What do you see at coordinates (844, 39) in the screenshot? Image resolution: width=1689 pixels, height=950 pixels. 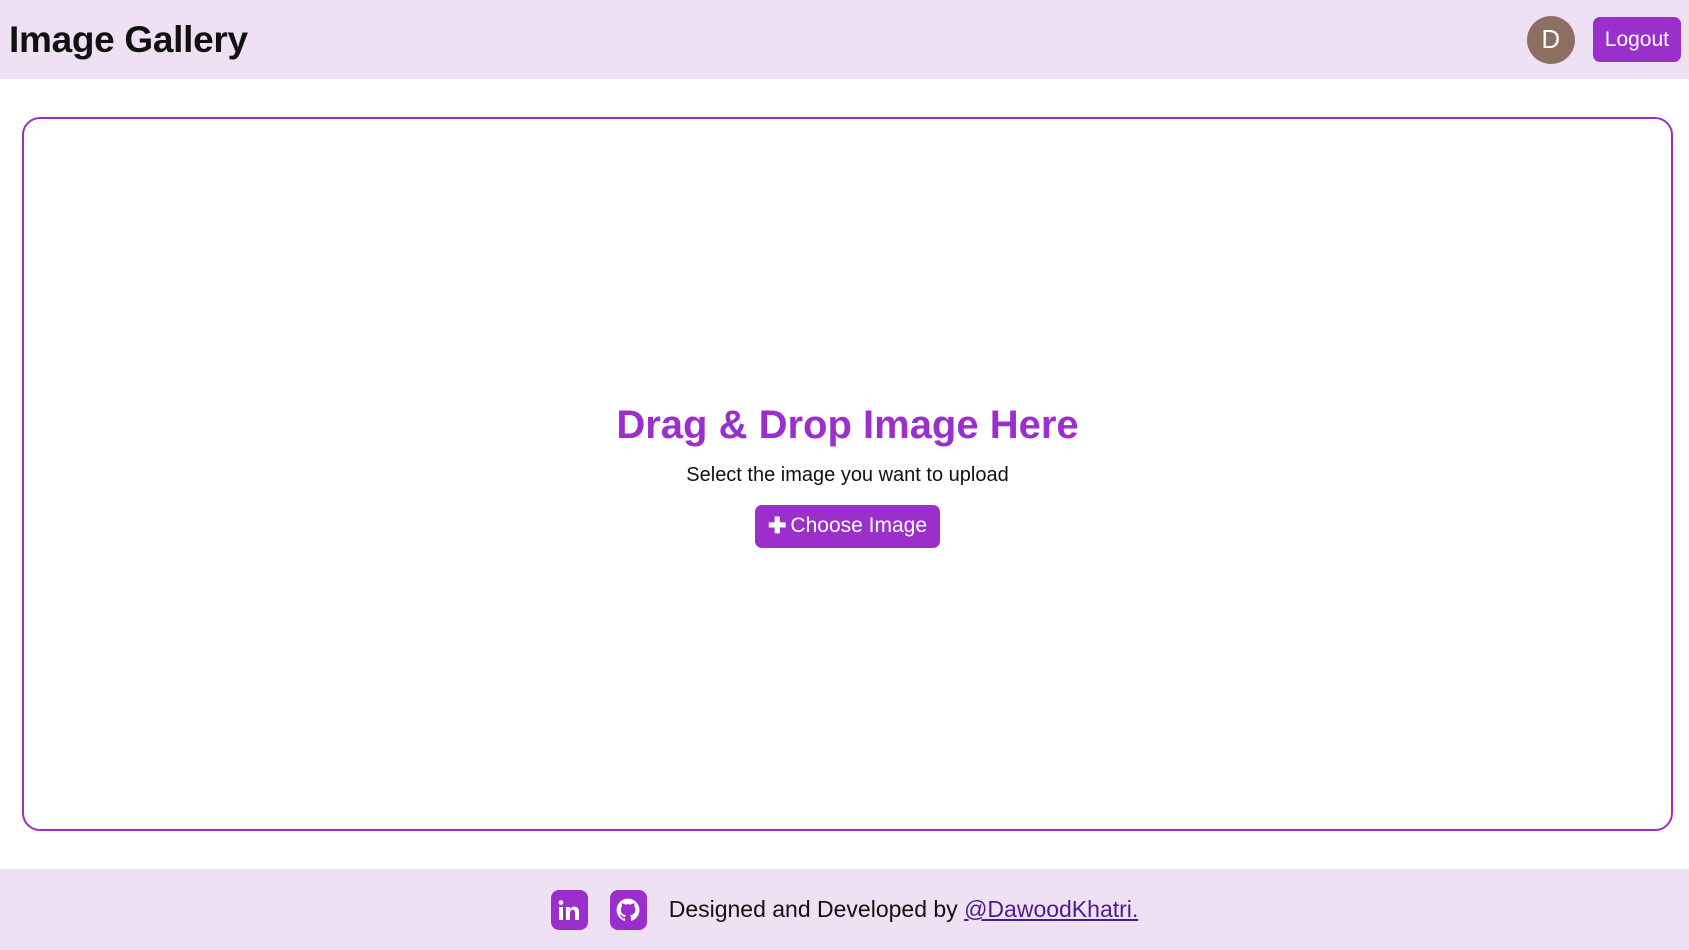 I see `app-header: Image Gallery D Logout` at bounding box center [844, 39].